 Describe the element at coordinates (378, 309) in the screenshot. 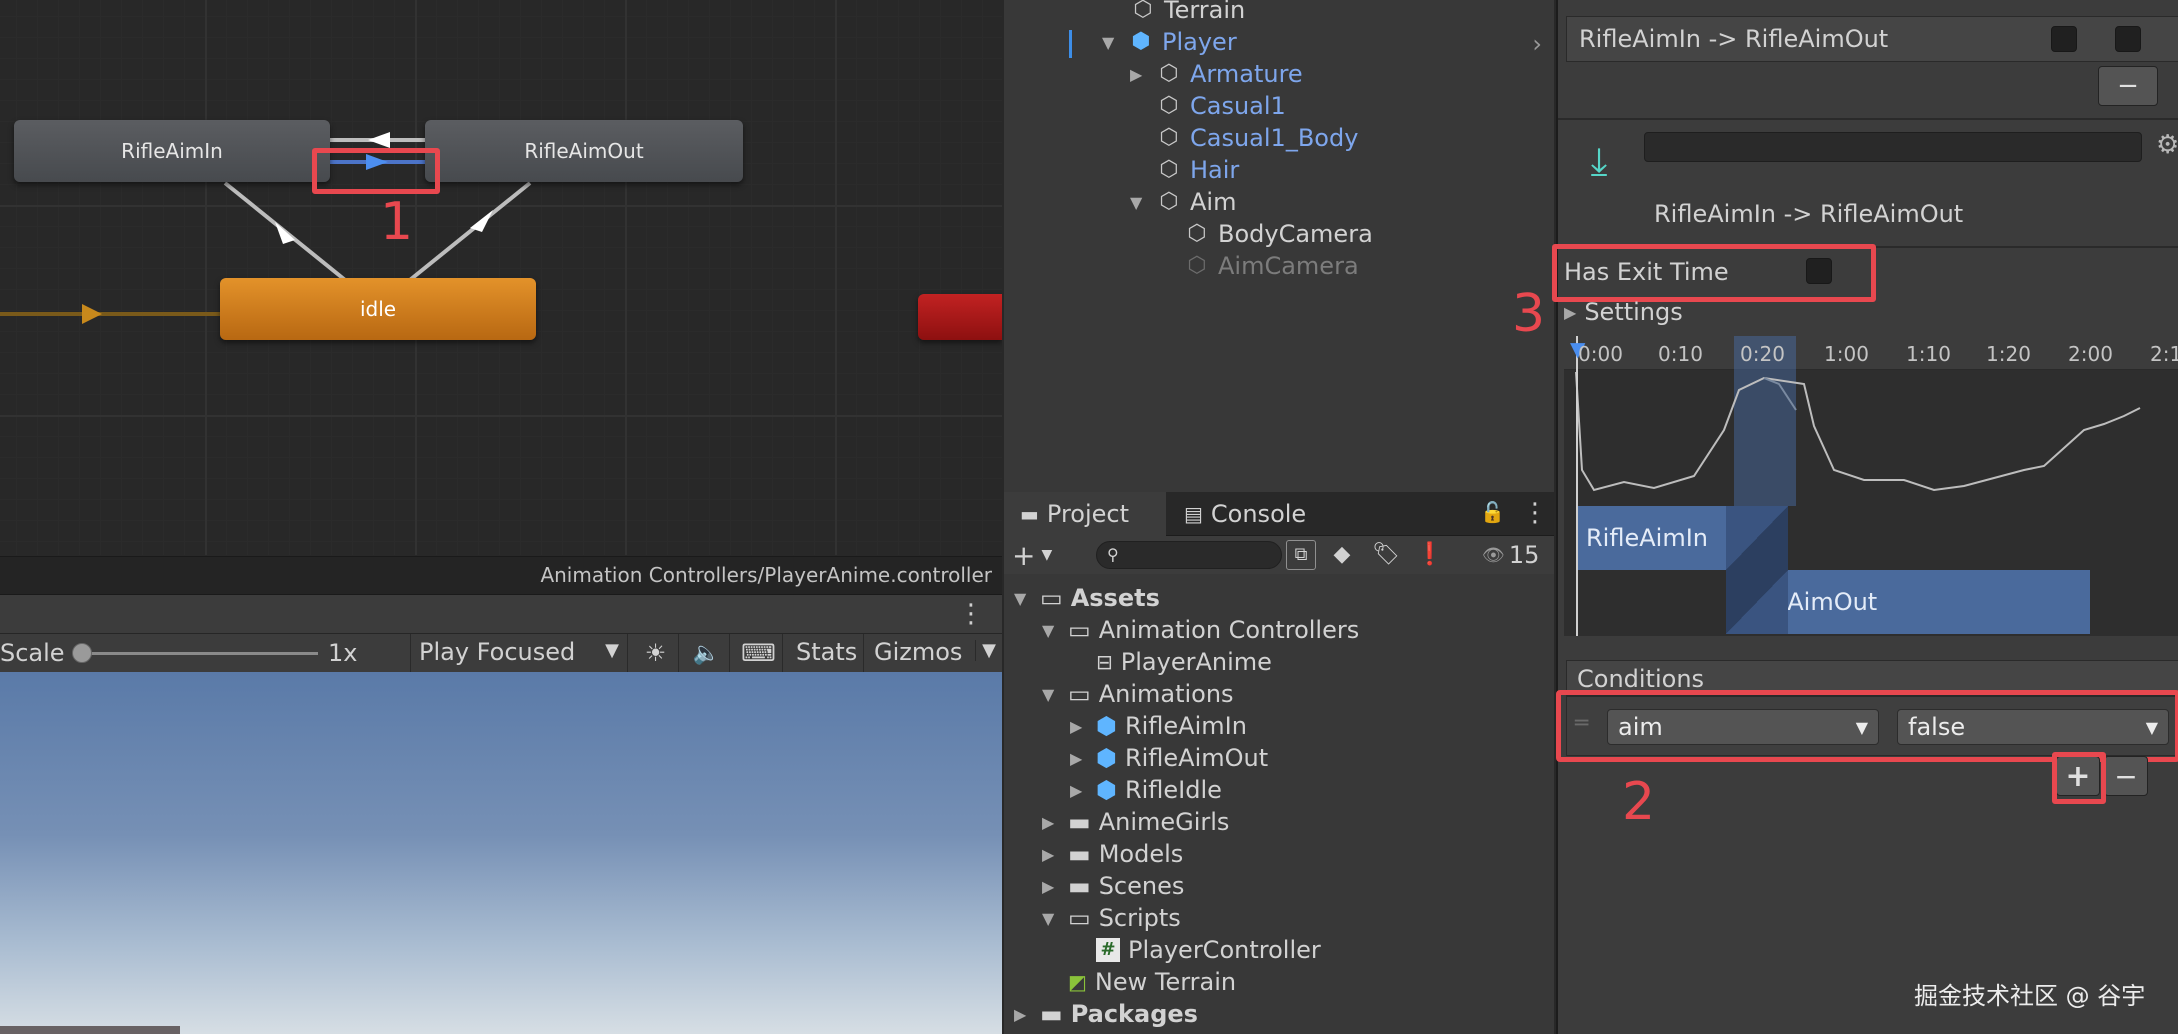

I see `state-idle: idle` at that location.